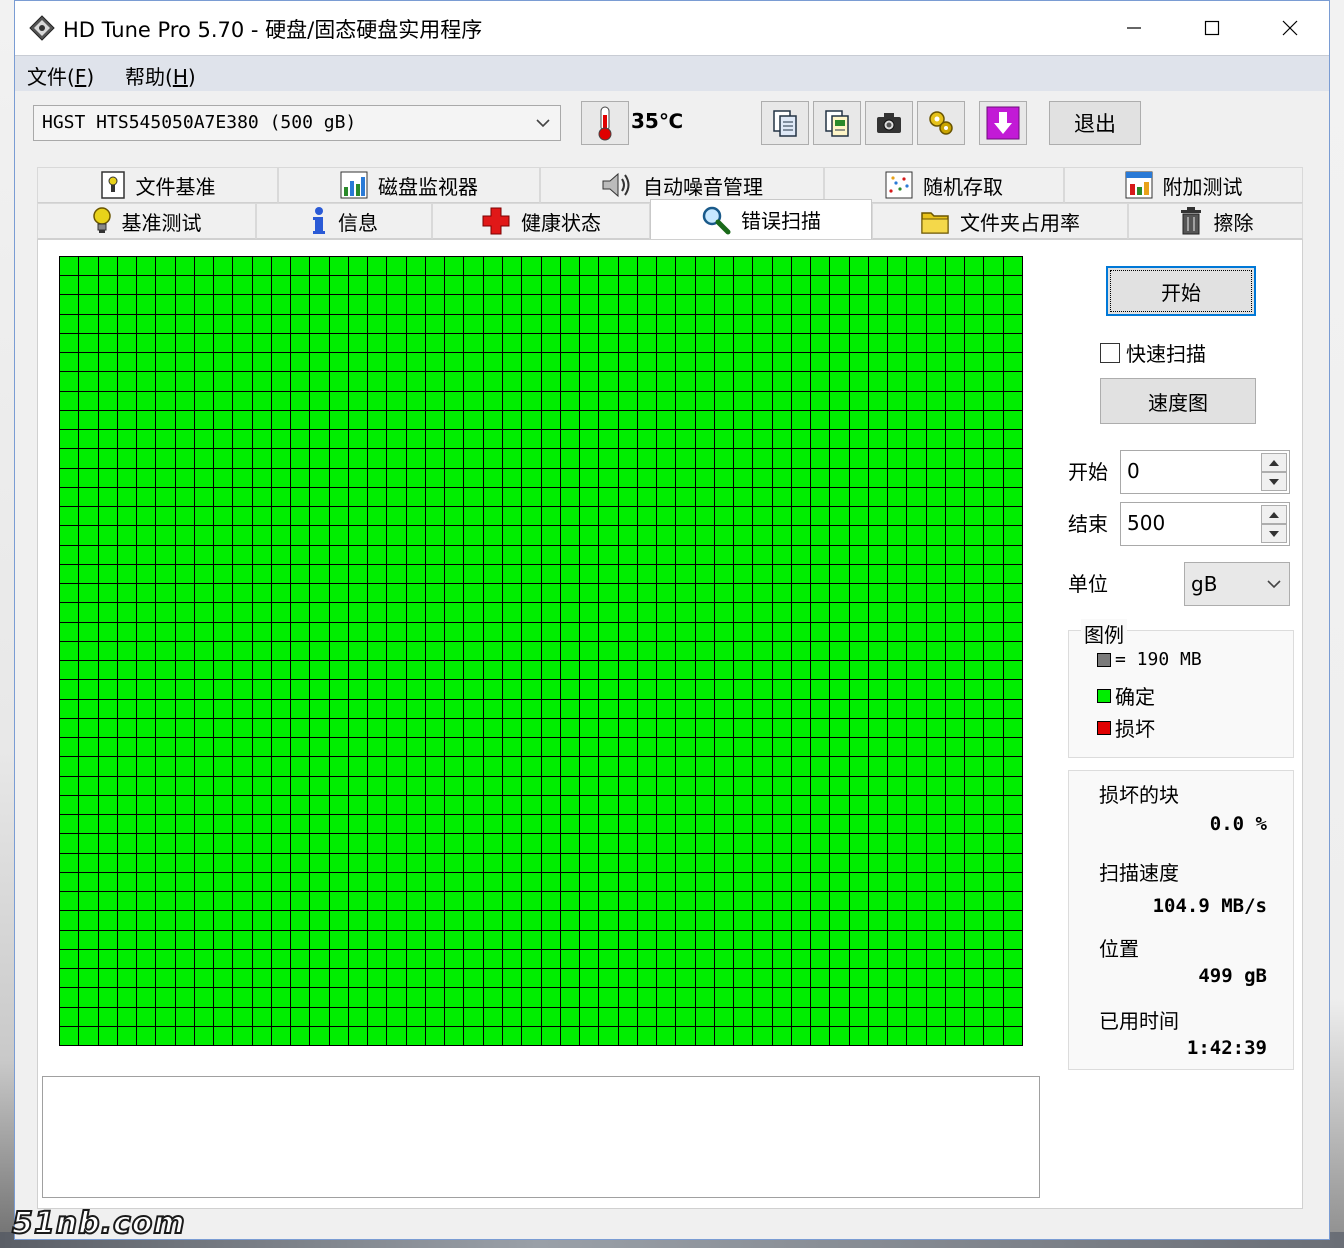 This screenshot has height=1248, width=1344. What do you see at coordinates (1095, 123) in the screenshot?
I see `exit-button: 退出` at bounding box center [1095, 123].